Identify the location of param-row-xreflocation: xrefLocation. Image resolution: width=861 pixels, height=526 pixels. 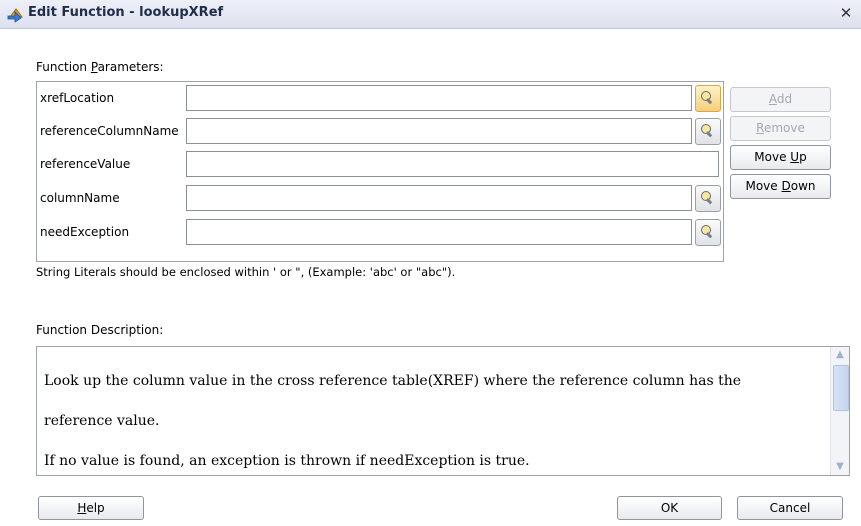
(380, 98).